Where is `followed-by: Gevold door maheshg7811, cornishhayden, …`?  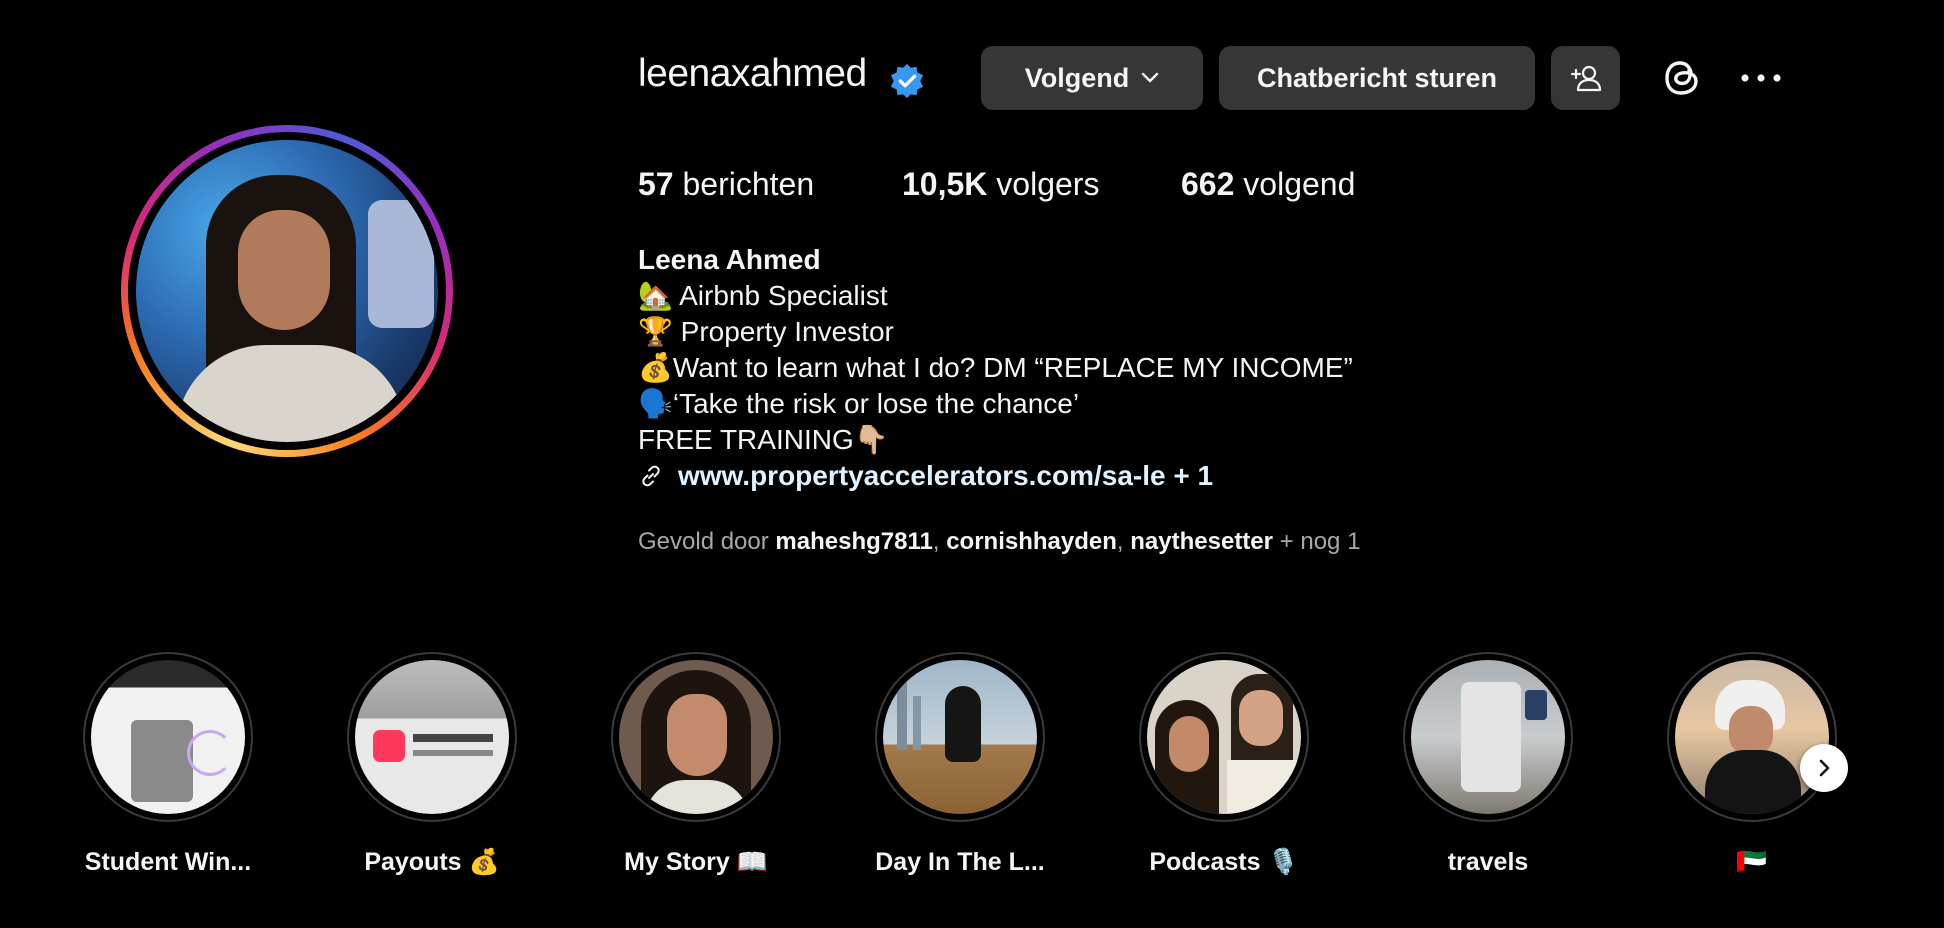 followed-by: Gevold door maheshg7811, cornishhayden, … is located at coordinates (999, 542).